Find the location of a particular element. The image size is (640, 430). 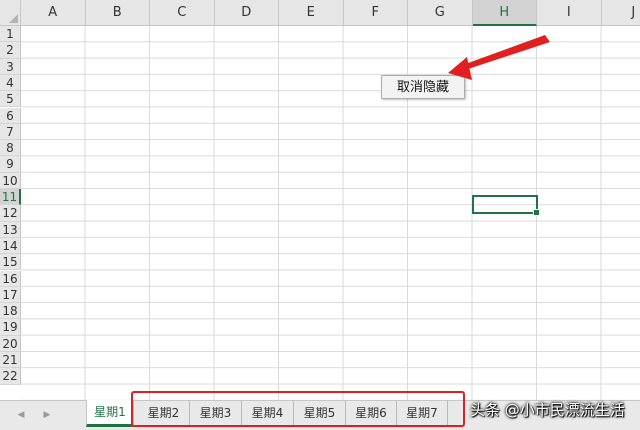

row-header-16: 16 is located at coordinates (10, 278).